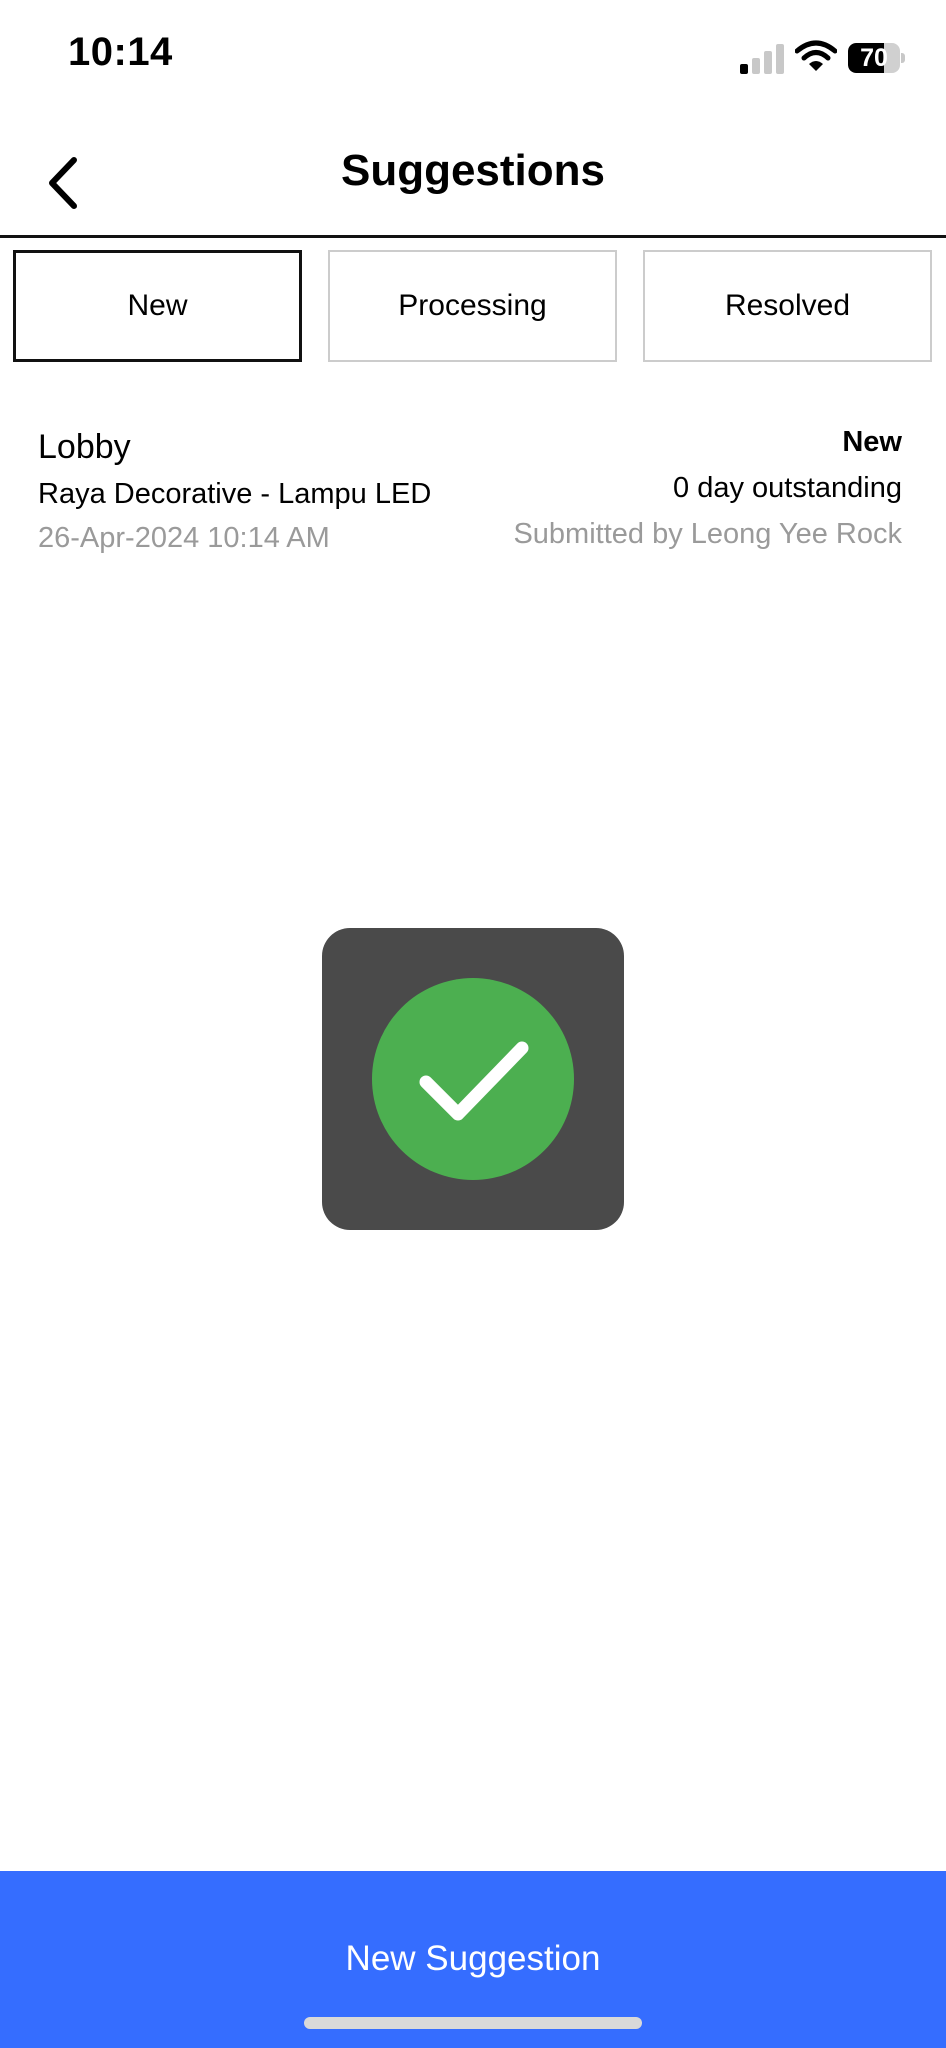 Image resolution: width=946 pixels, height=2048 pixels. I want to click on tab-new: New, so click(157, 306).